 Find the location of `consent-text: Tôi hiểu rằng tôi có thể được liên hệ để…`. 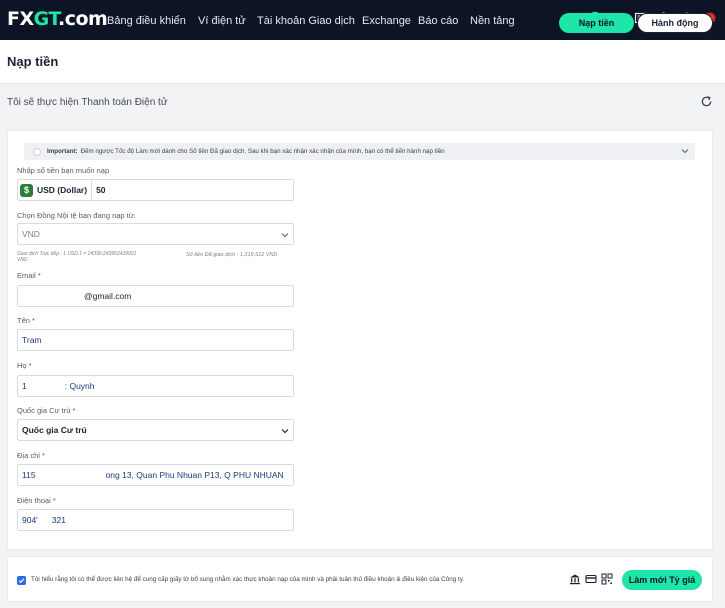

consent-text: Tôi hiểu rằng tôi có thể được liên hệ để… is located at coordinates (248, 579).